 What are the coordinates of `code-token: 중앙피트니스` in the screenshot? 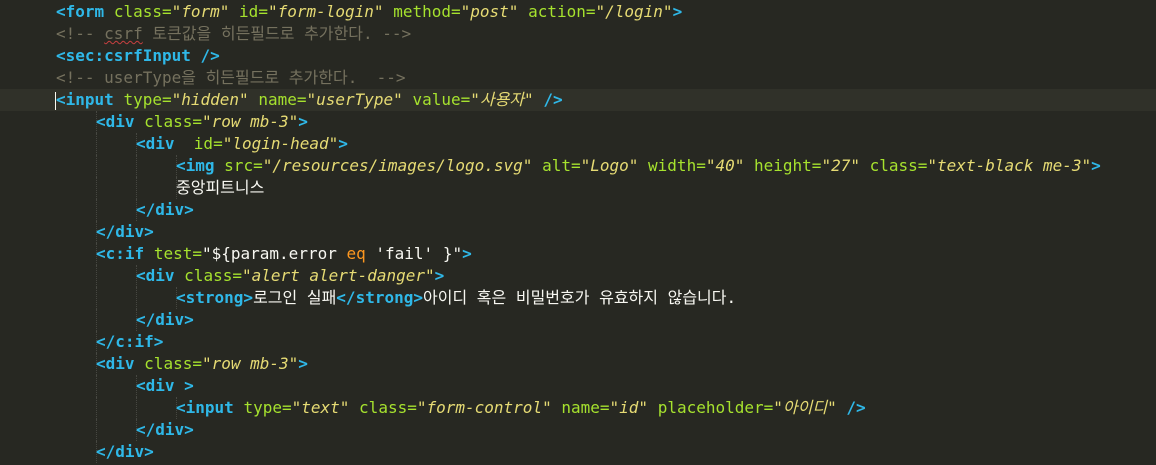 It's located at (220, 187).